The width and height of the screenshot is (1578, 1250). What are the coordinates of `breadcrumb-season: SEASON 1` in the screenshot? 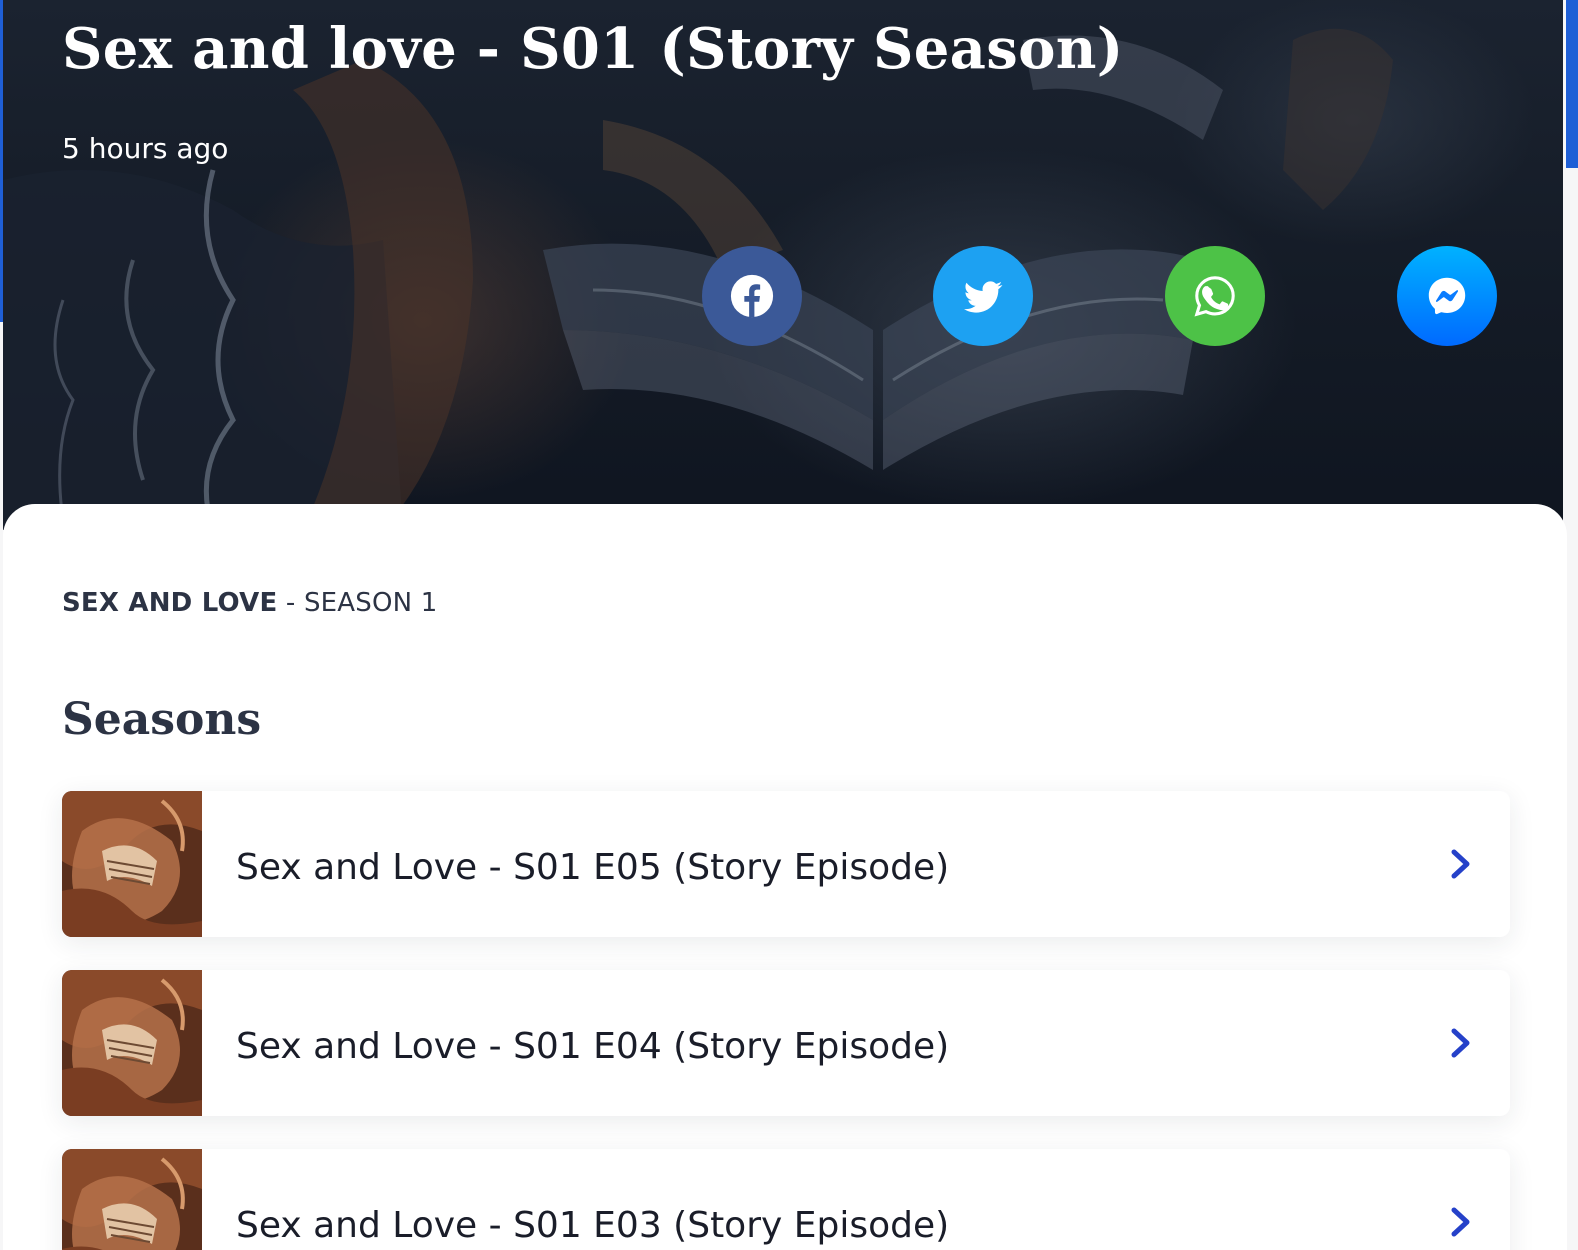 It's located at (370, 603).